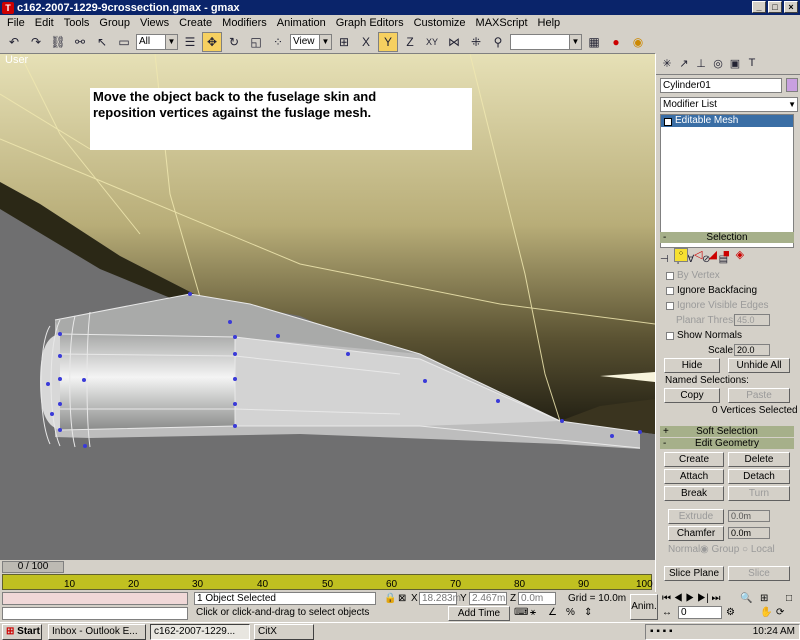 This screenshot has width=800, height=640. Describe the element at coordinates (8, 7) in the screenshot. I see `gmax-app-icon: T` at that location.